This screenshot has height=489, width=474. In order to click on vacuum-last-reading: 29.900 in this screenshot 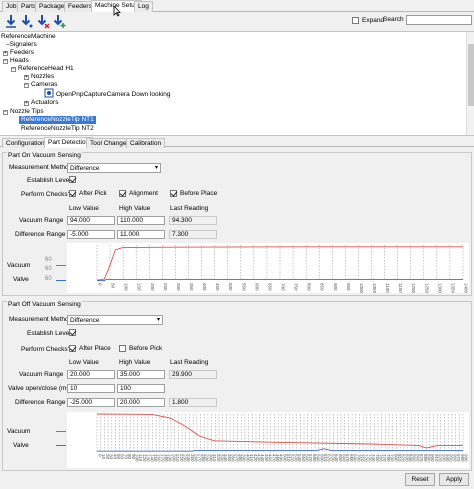, I will do `click(193, 374)`.